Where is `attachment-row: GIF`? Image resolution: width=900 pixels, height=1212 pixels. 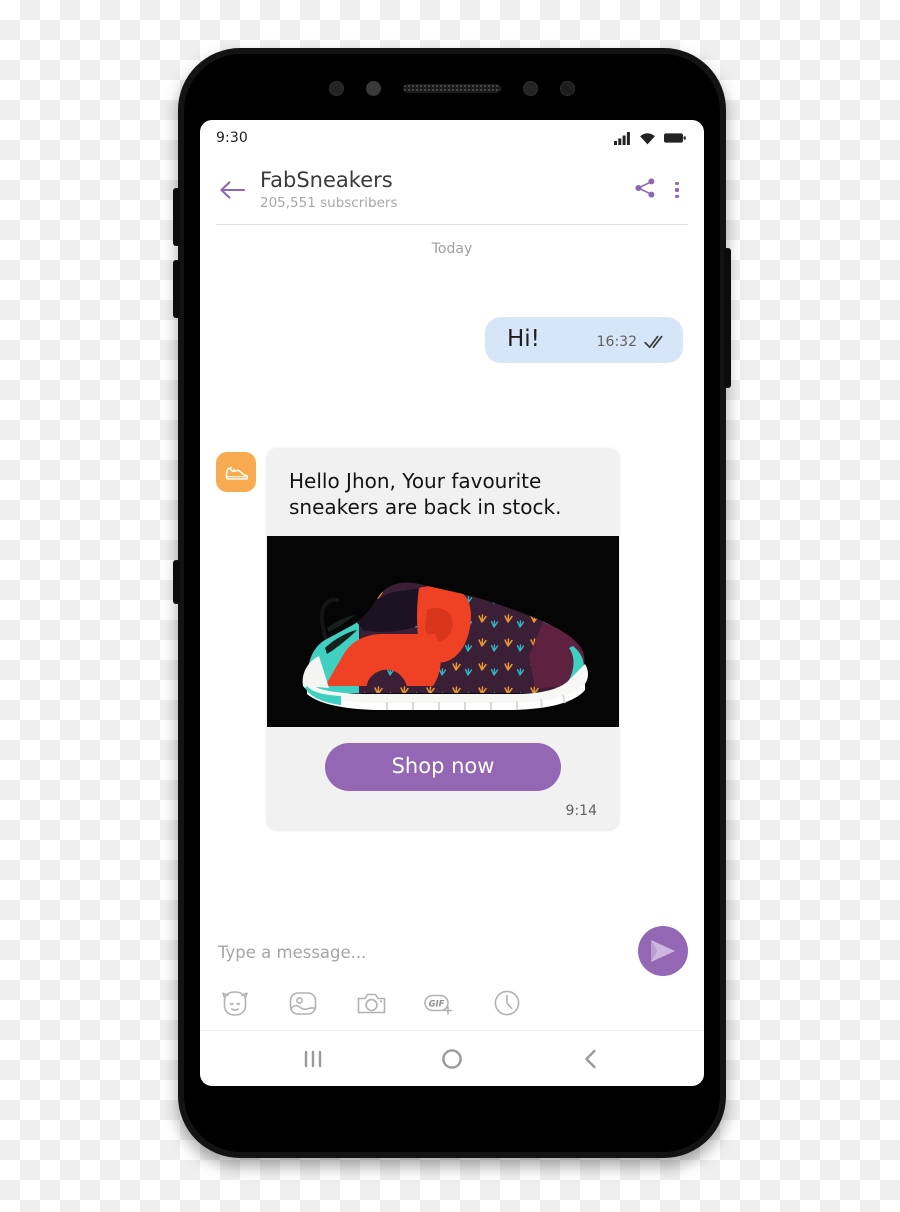 attachment-row: GIF is located at coordinates (452, 1000).